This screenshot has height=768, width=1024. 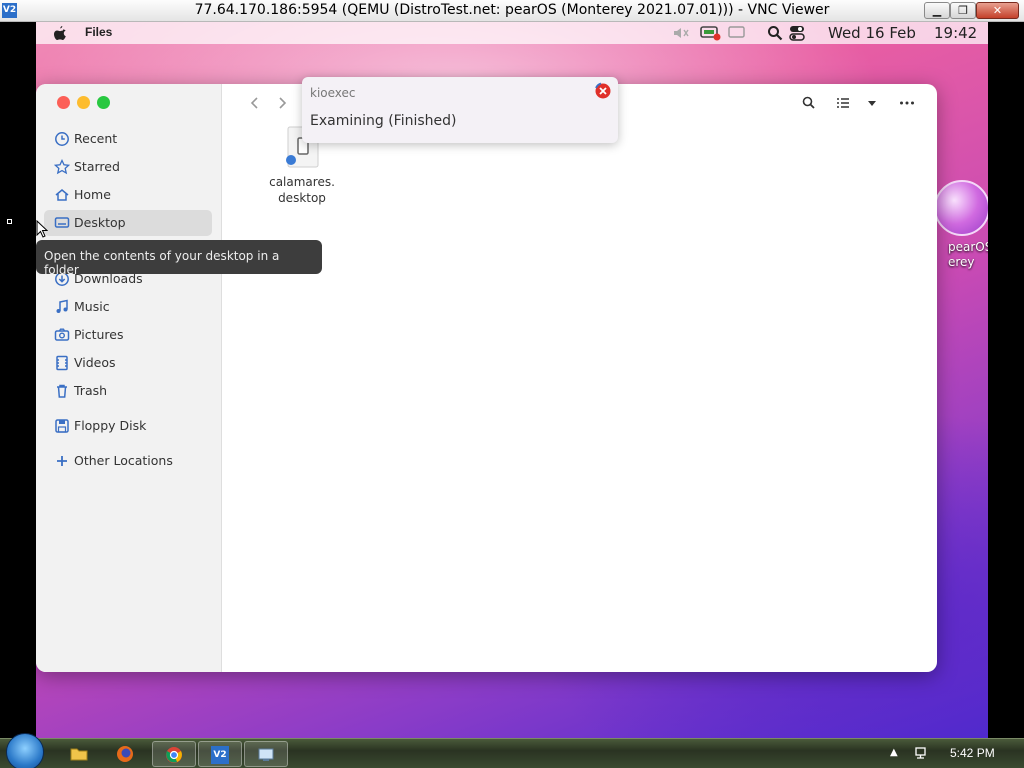 What do you see at coordinates (9, 221) in the screenshot?
I see `local-cursor-marker` at bounding box center [9, 221].